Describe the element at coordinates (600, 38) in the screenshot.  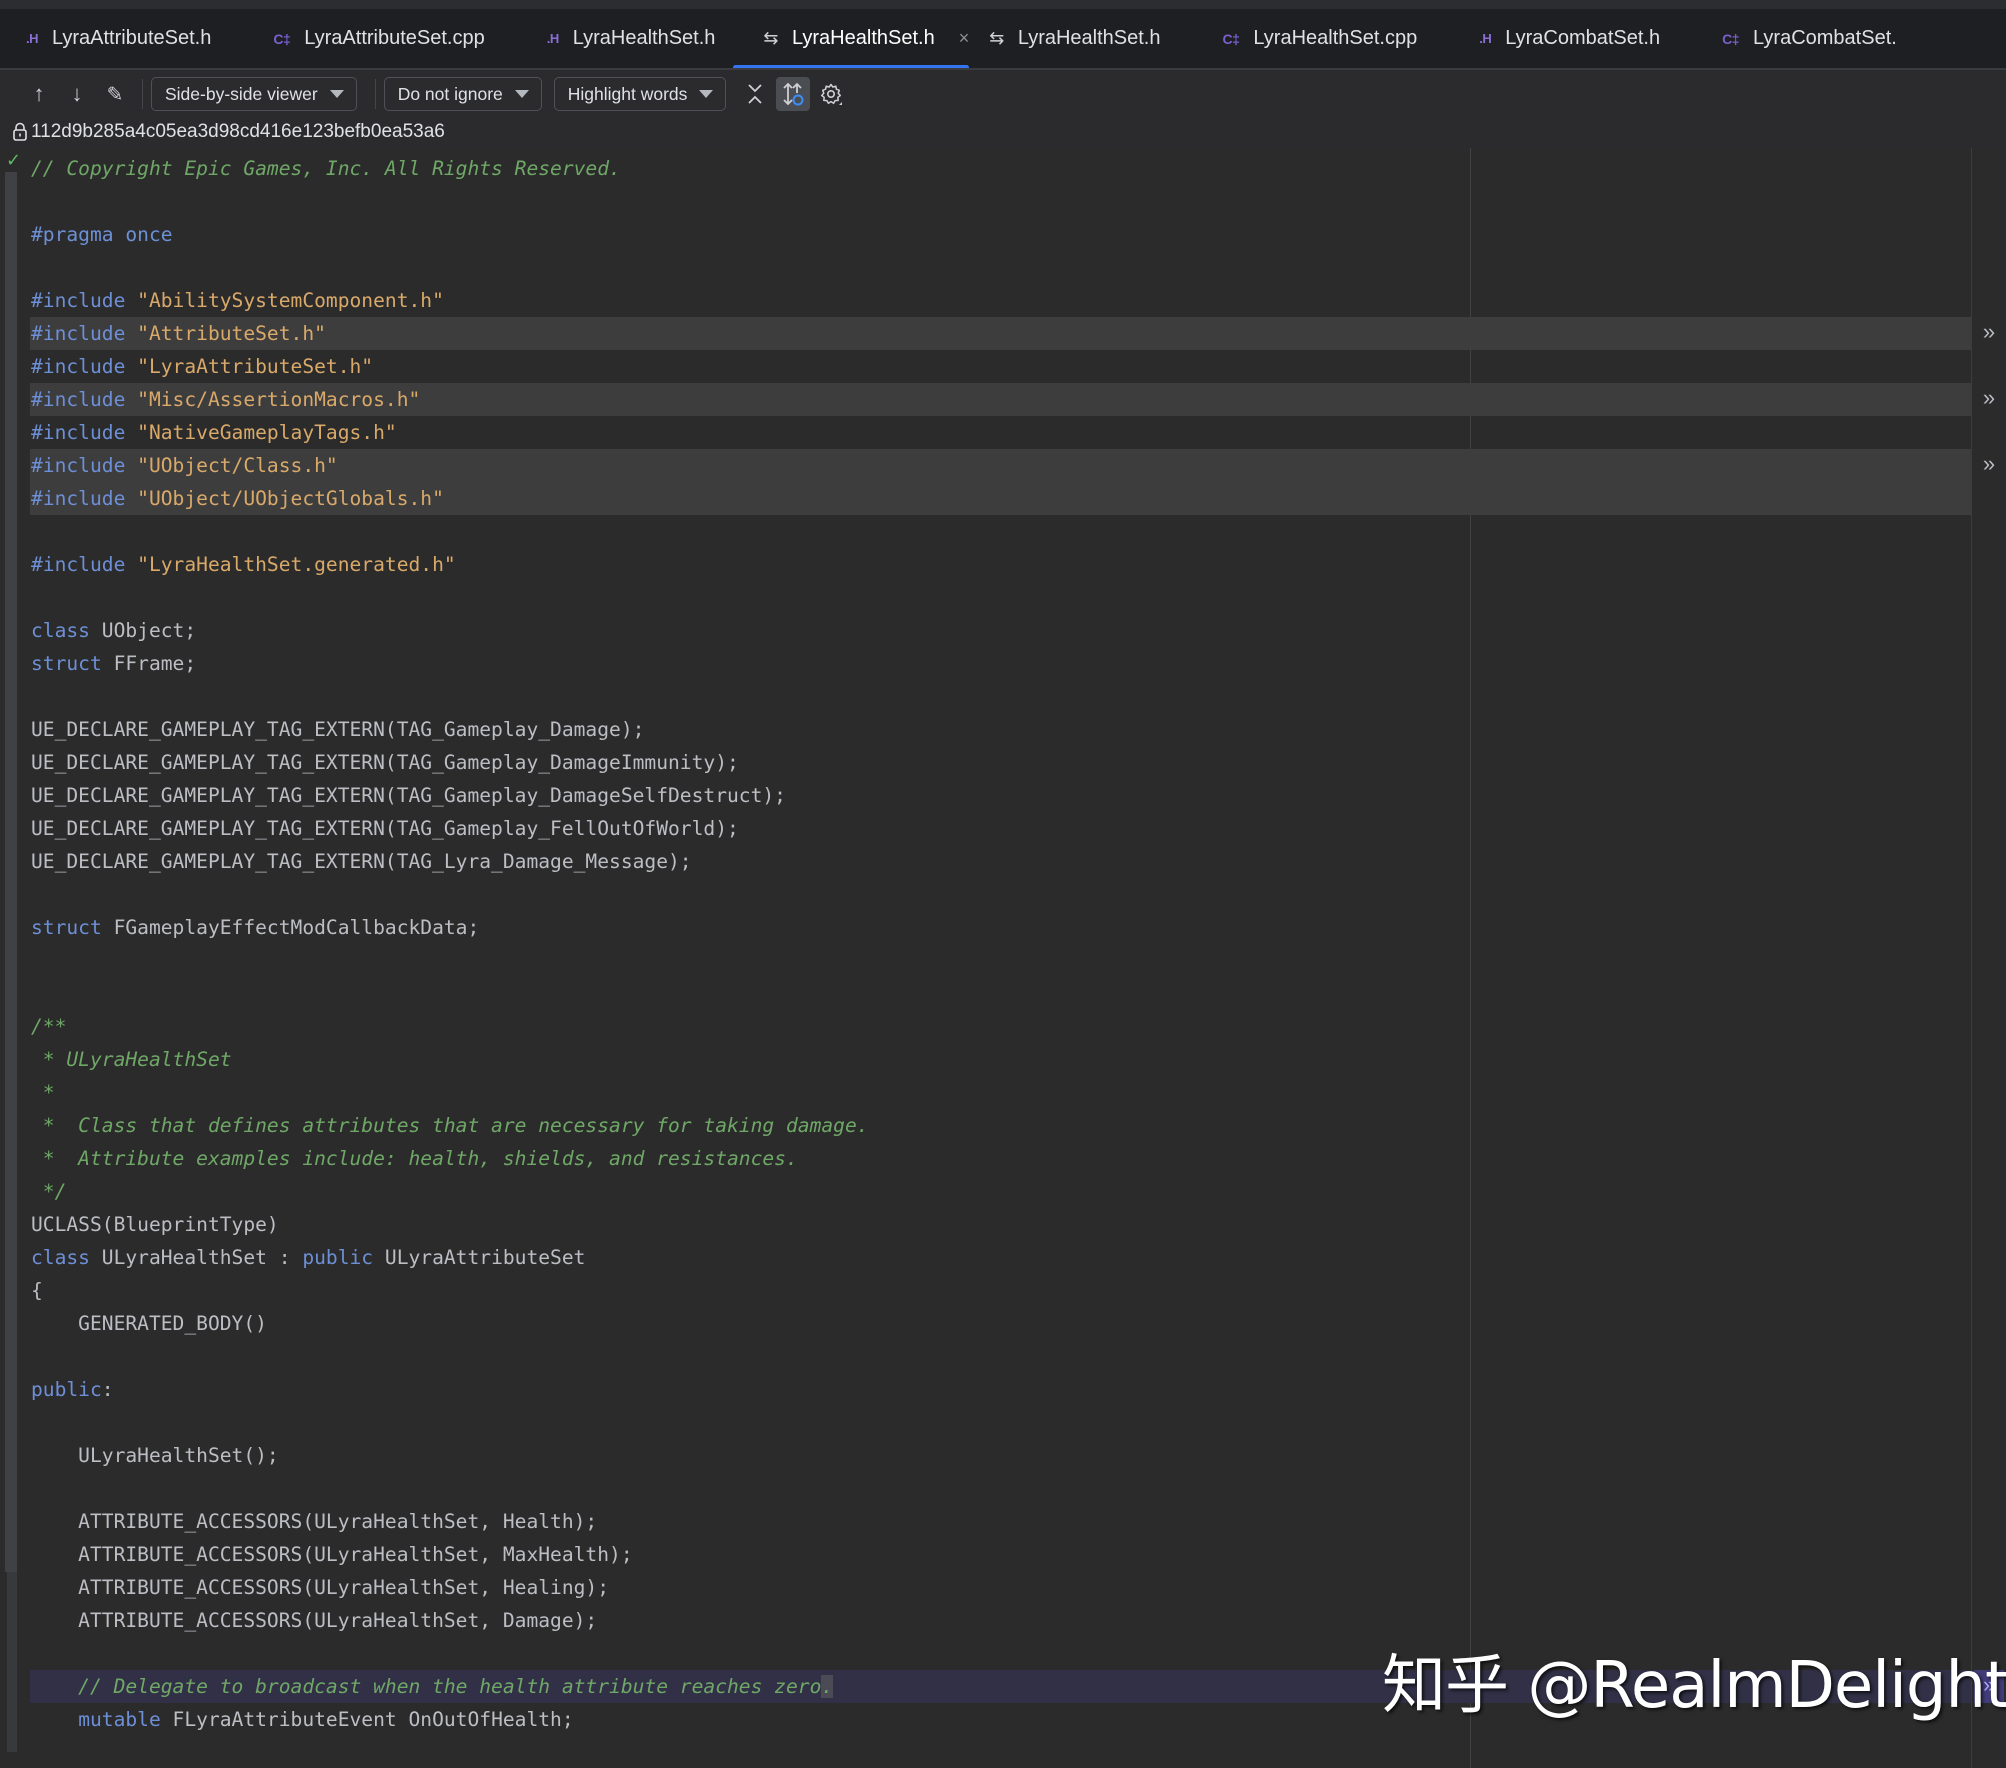
I see `tab-lyrahealthset-h: .H LyraHealthSet.h` at that location.